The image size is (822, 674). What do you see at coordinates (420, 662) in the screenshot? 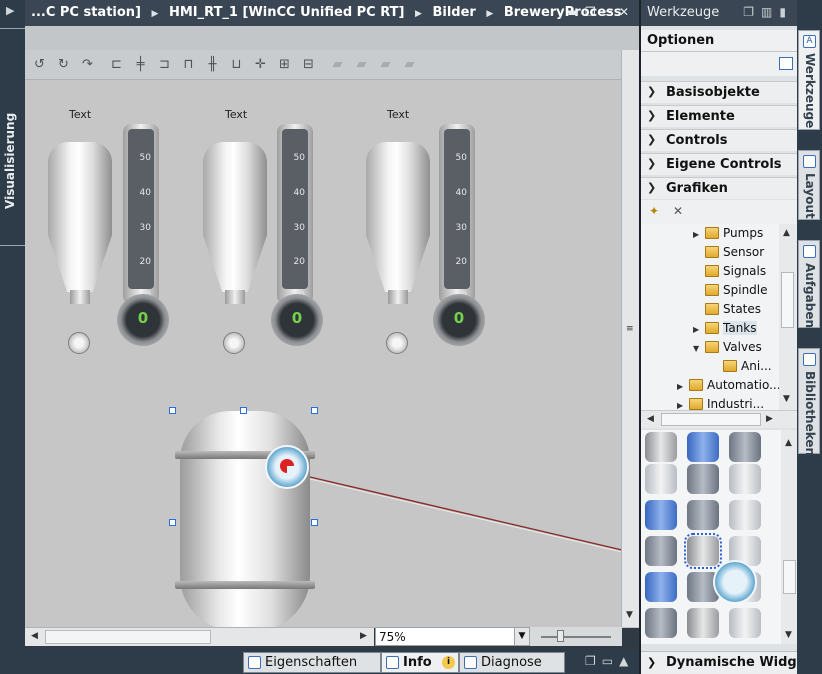
I see `tab-info: Info i` at bounding box center [420, 662].